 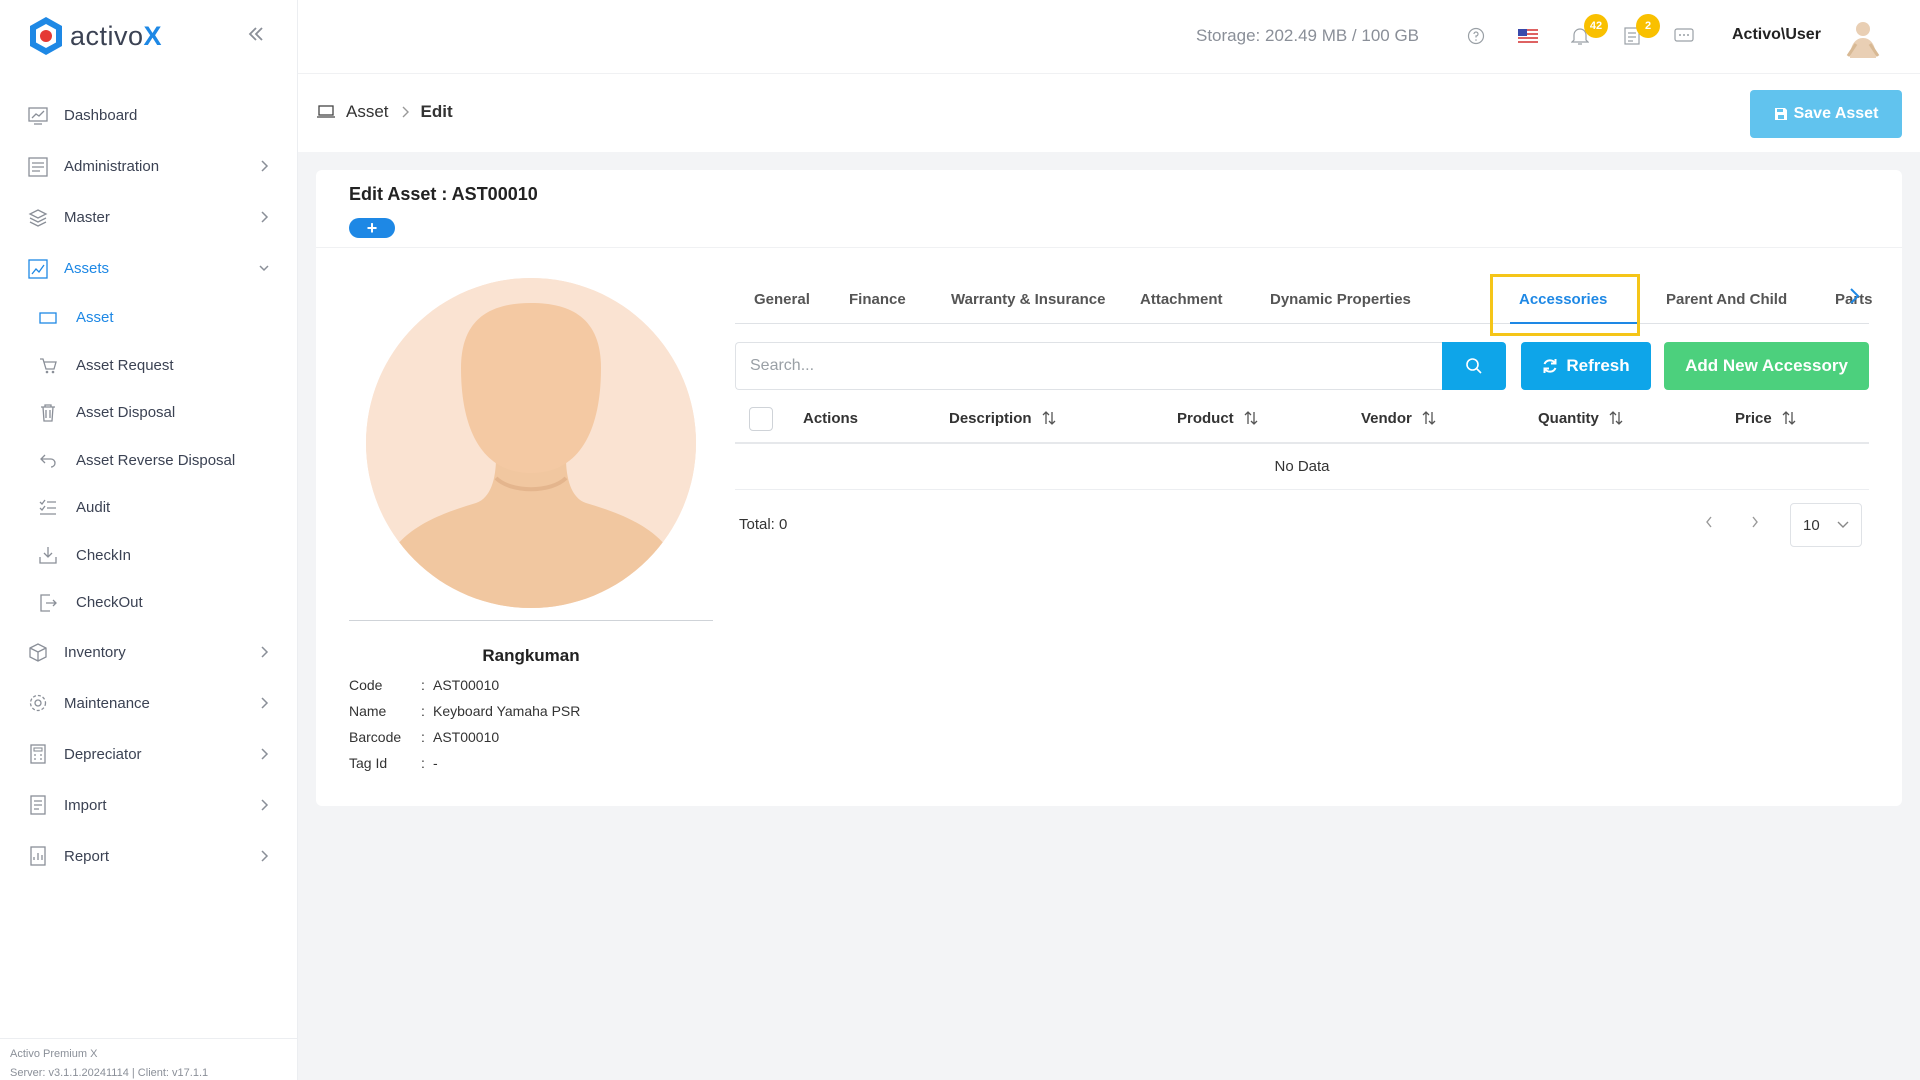 I want to click on tab-finance: Finance, so click(x=877, y=299).